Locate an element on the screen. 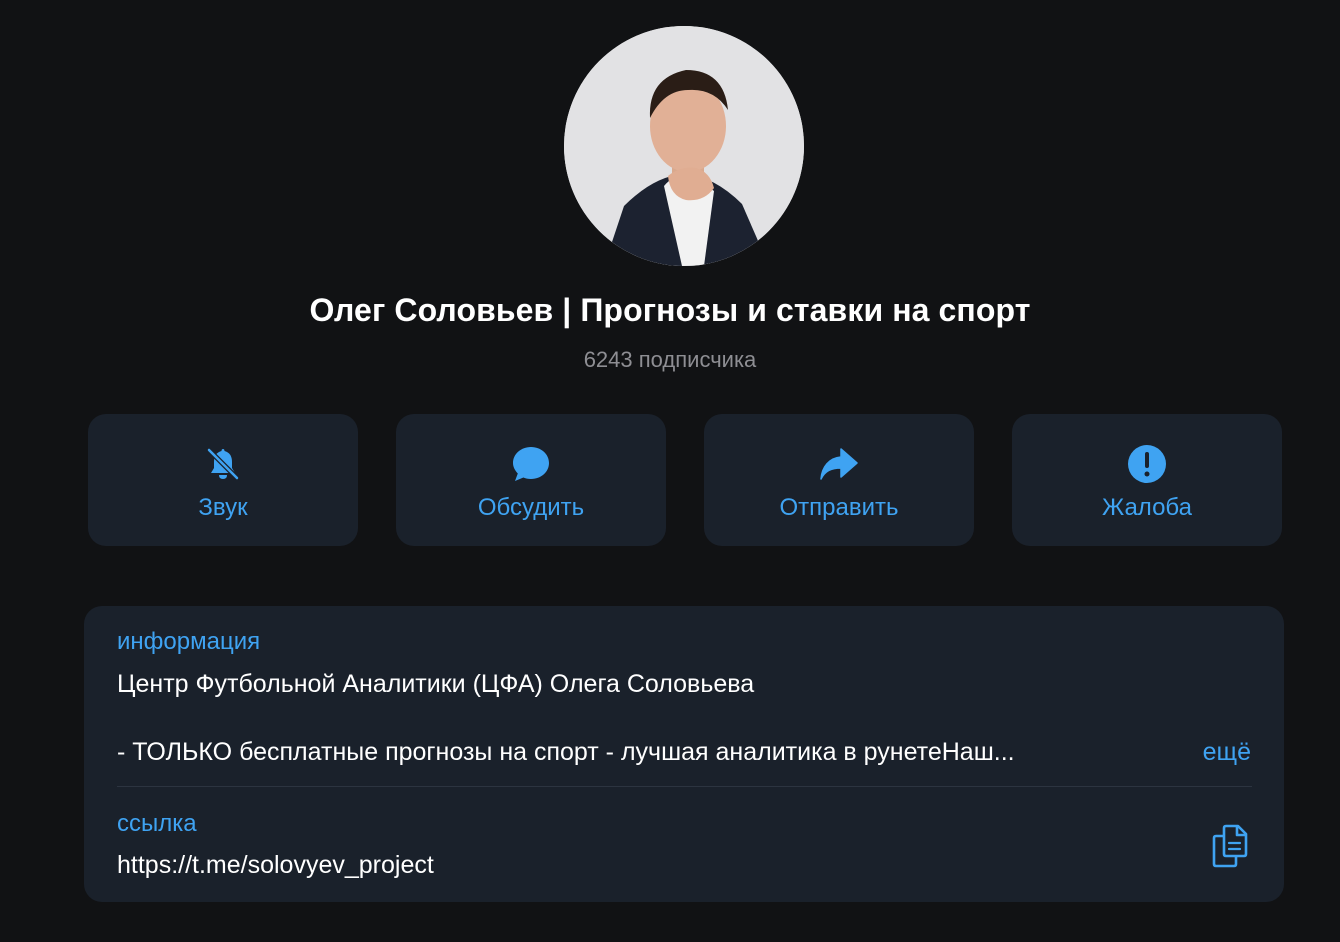 Image resolution: width=1340 pixels, height=942 pixels. share-button: Отправить is located at coordinates (839, 480).